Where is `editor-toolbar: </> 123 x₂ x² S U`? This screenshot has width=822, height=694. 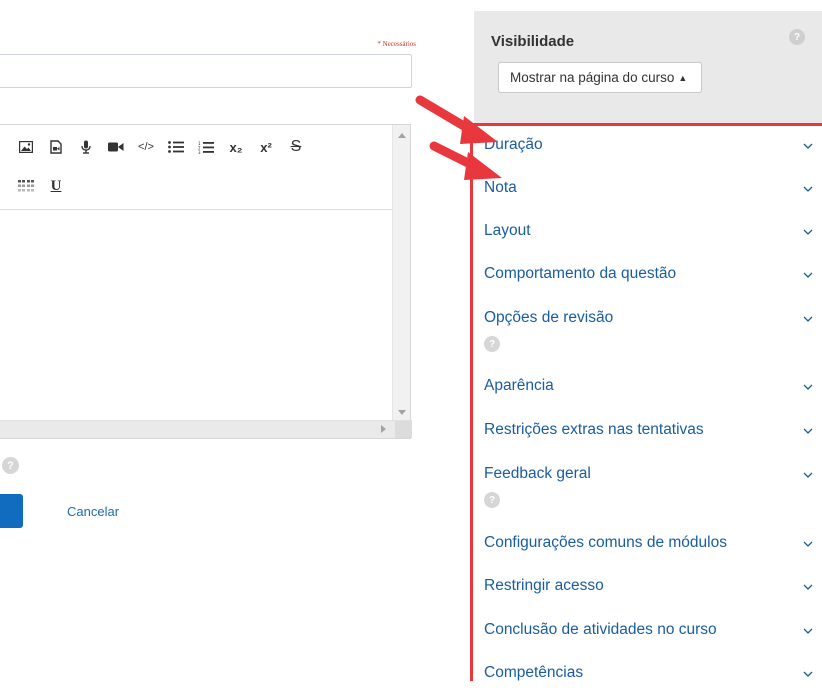 editor-toolbar: </> 123 x₂ x² S U is located at coordinates (196, 167).